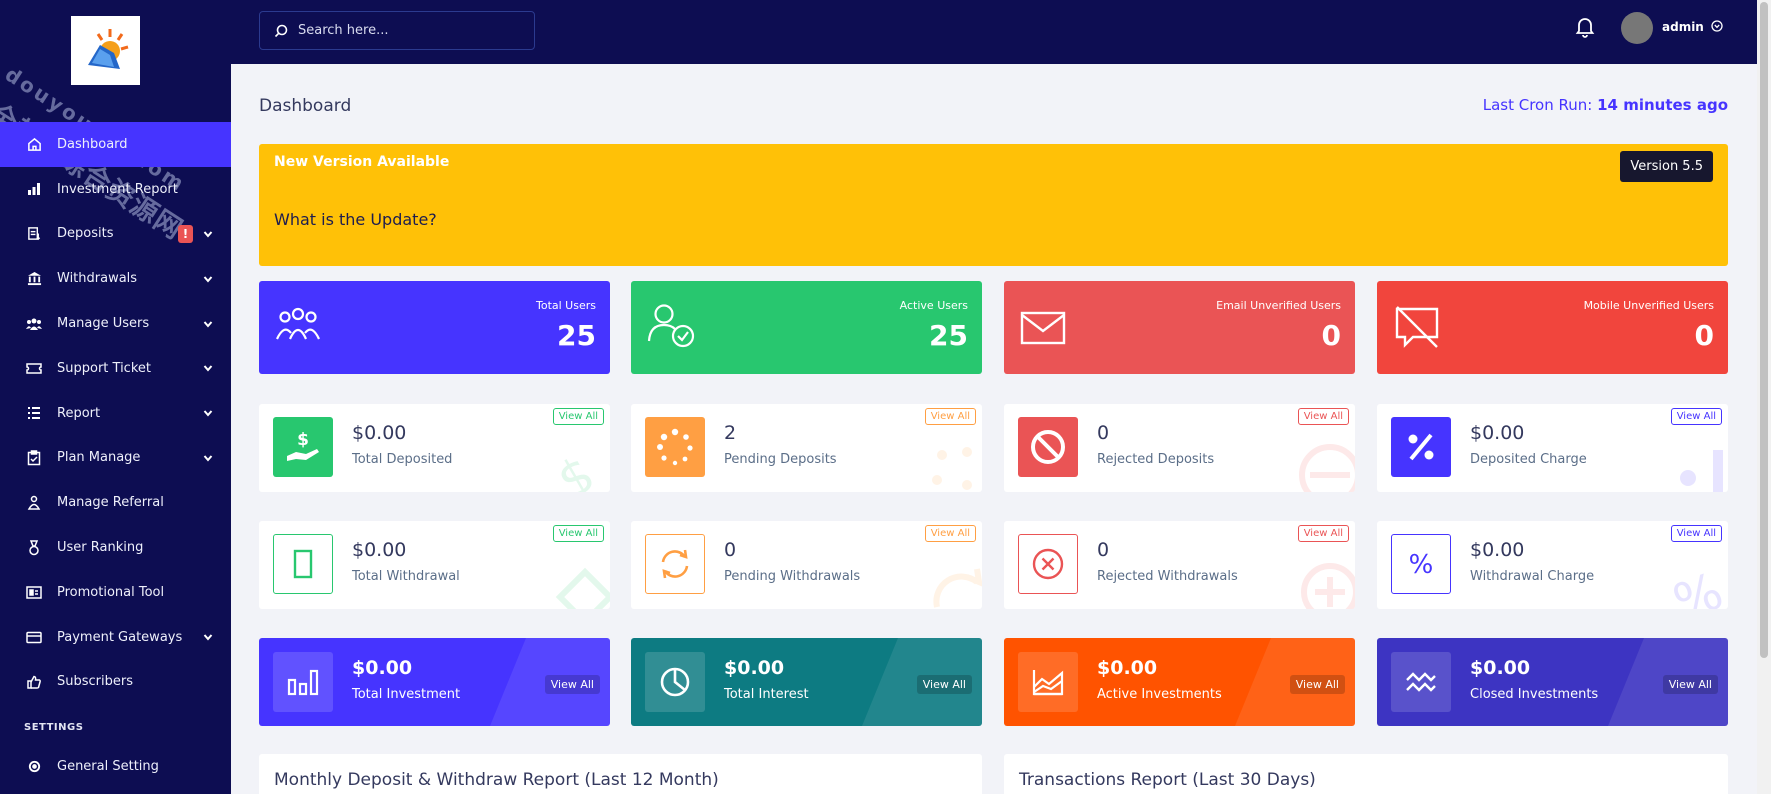  Describe the element at coordinates (806, 327) in the screenshot. I see `stat-card-active-users: Active Users 25` at that location.